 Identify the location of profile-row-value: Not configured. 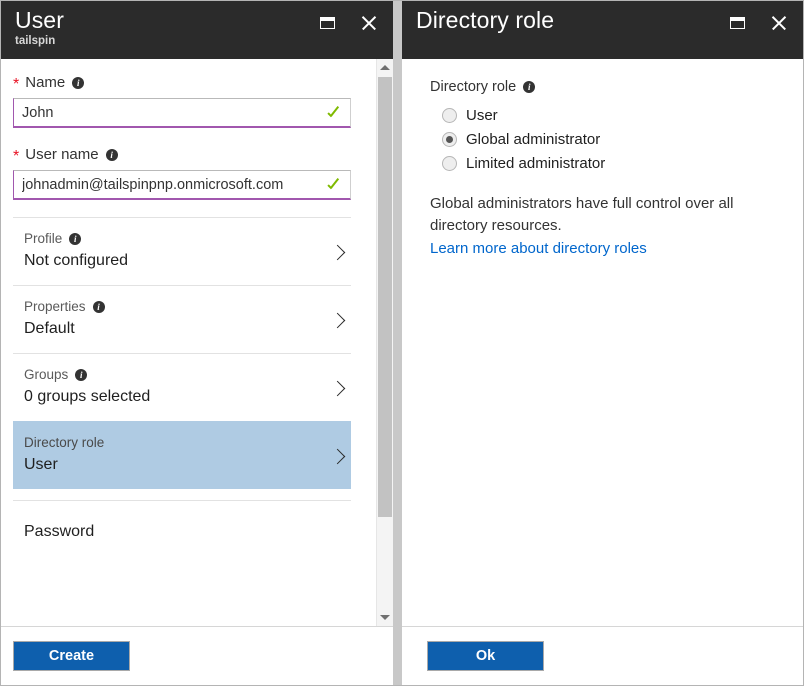
(76, 260).